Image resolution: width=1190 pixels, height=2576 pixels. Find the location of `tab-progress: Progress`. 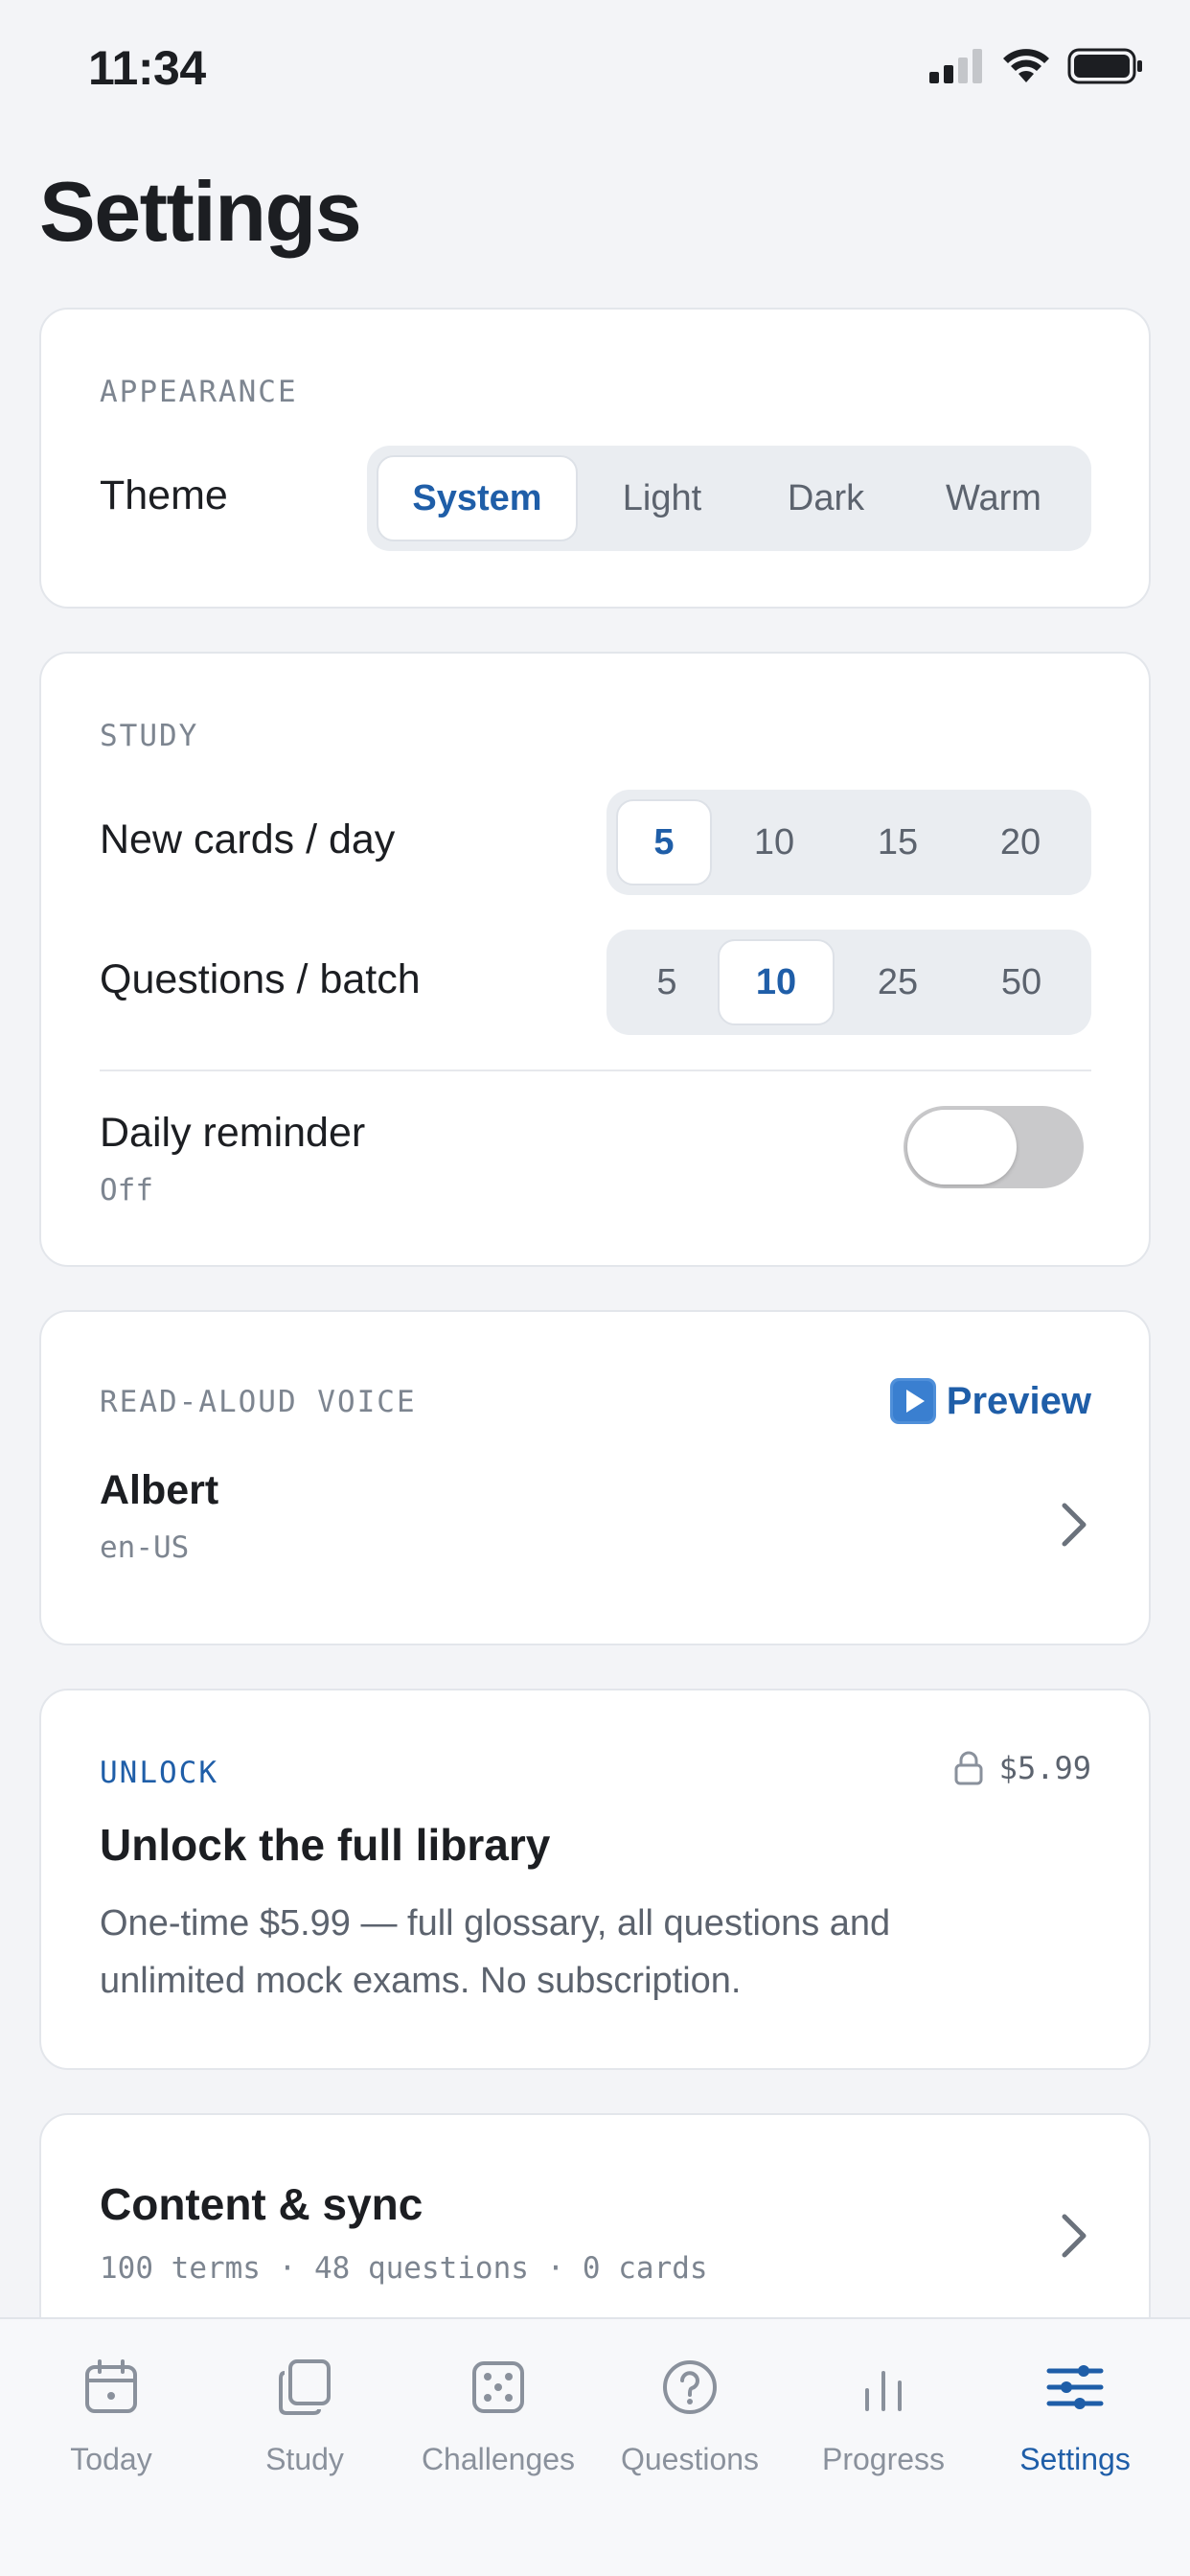

tab-progress: Progress is located at coordinates (884, 2417).